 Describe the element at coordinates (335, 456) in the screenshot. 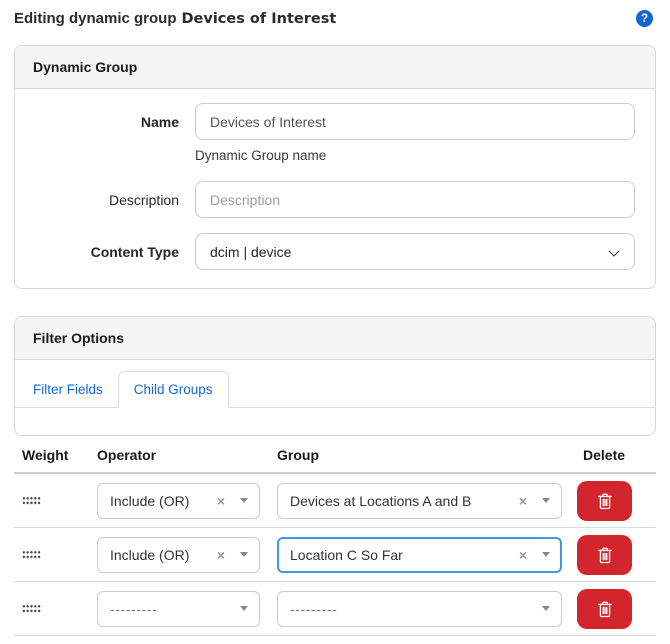

I see `child-groups-table-header: Weight Operator Group Delete` at that location.